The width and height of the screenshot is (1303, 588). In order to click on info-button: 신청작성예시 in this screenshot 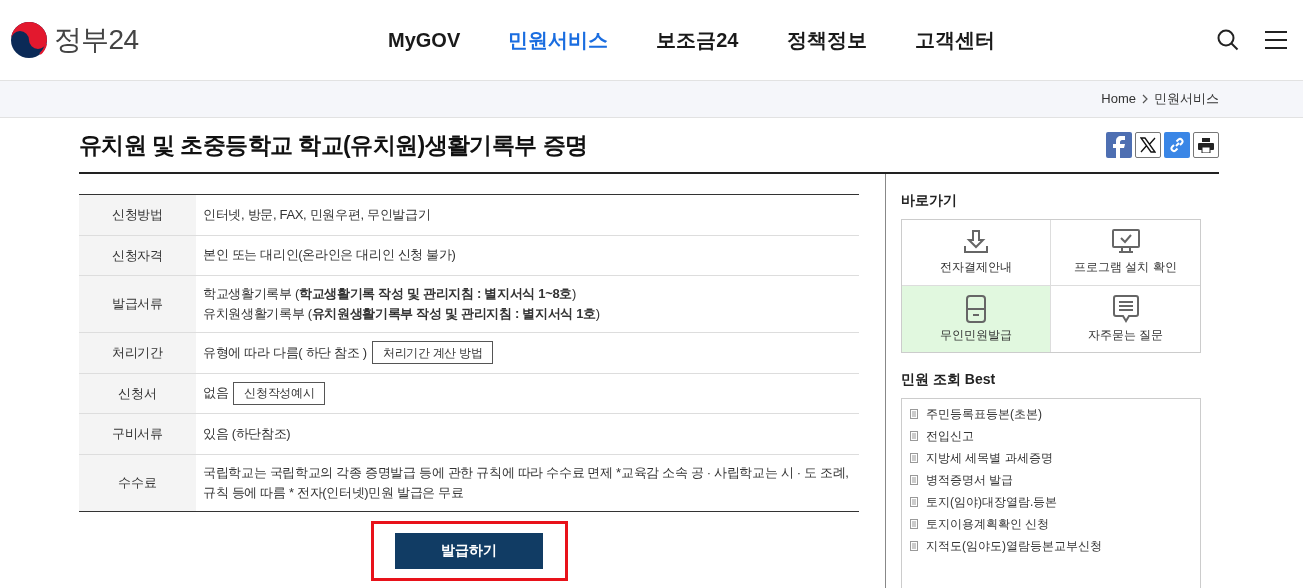, I will do `click(279, 393)`.